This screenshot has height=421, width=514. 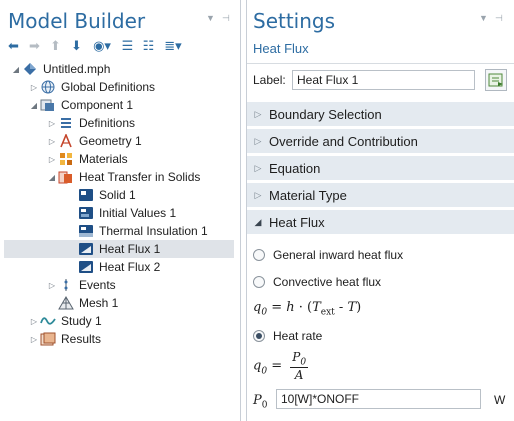 I want to click on tree-node-events: ▷ Events, so click(x=81, y=285).